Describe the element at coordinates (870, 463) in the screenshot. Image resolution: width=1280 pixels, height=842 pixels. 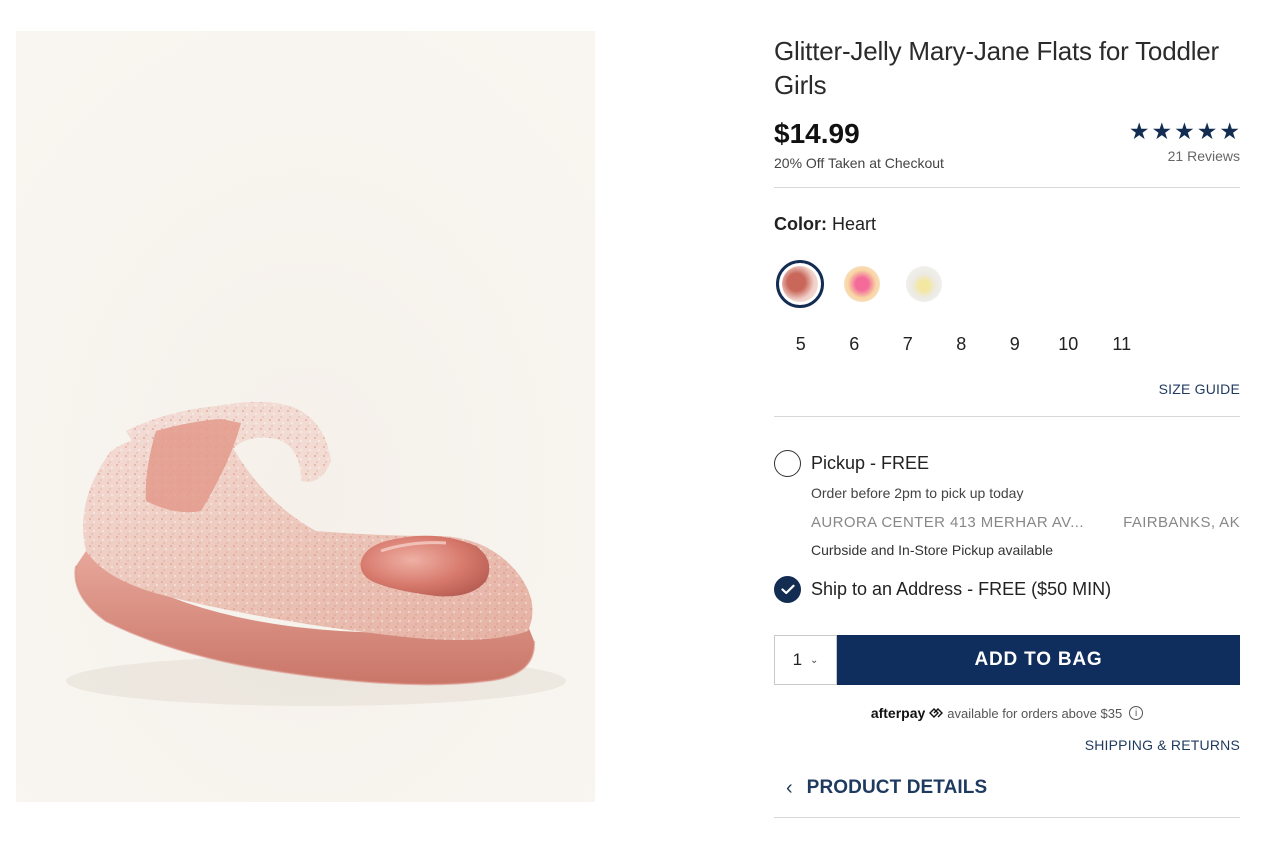
I see `pickup-label: Pickup - FREE` at that location.